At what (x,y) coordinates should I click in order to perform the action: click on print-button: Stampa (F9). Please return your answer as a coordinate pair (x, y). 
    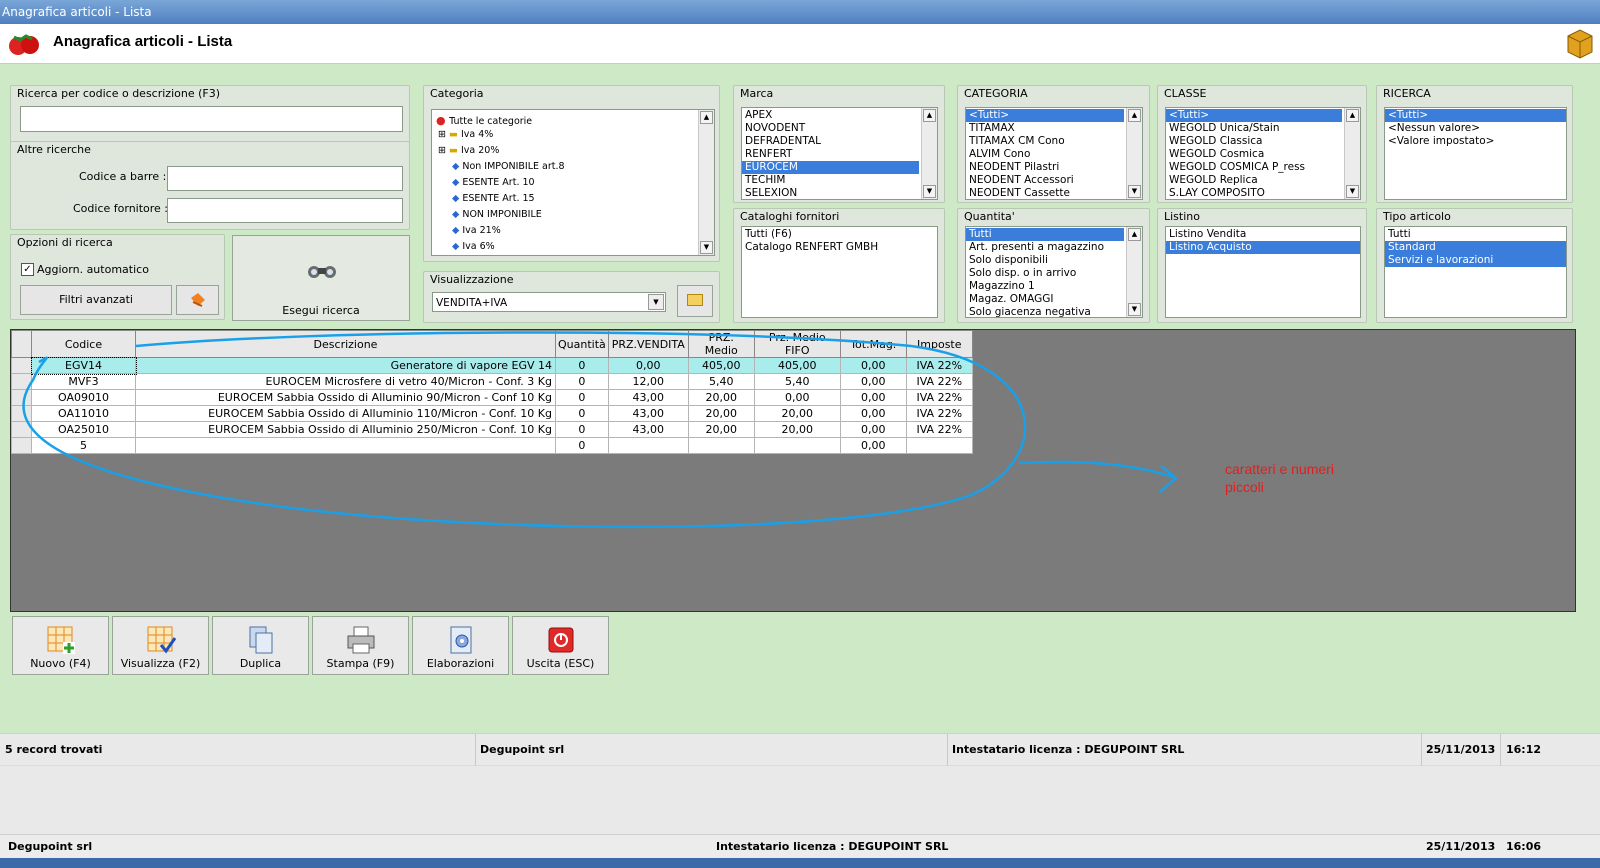
    Looking at the image, I should click on (360, 645).